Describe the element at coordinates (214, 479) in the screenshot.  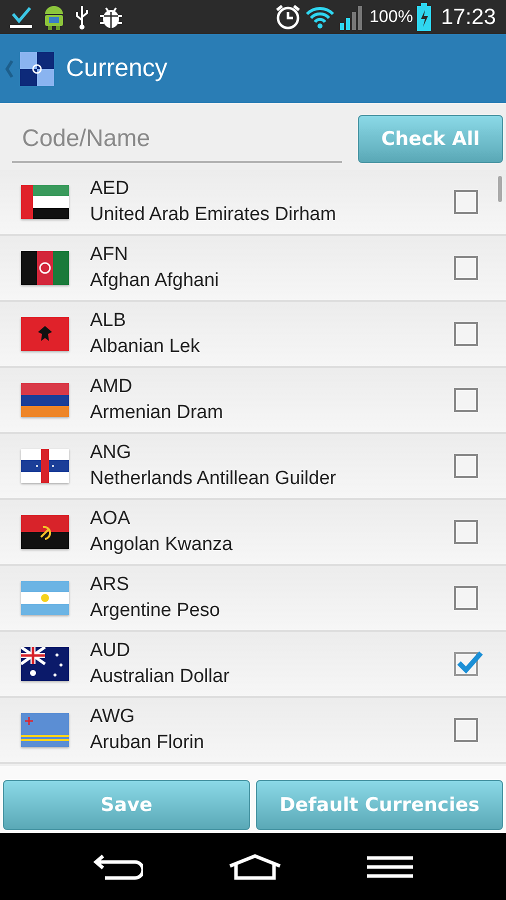
I see `currency-name: Netherlands Antillean Guilder` at that location.